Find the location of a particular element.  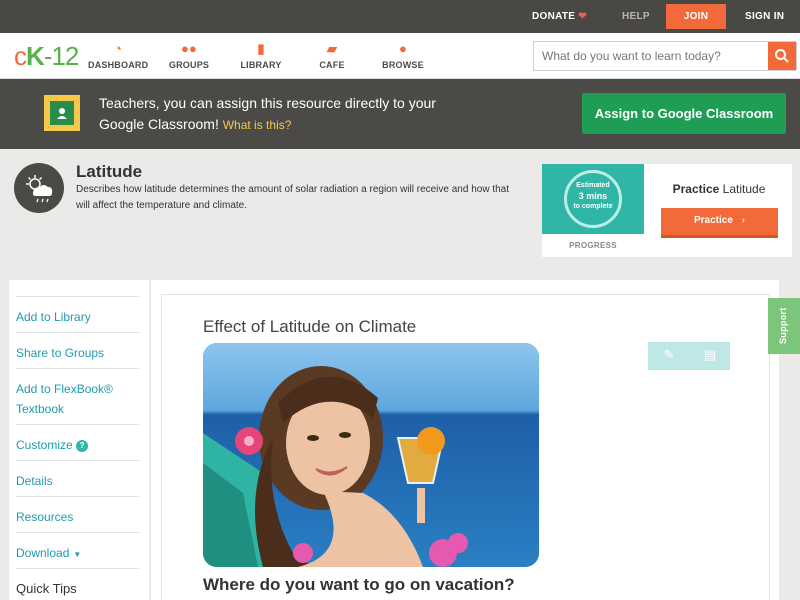

utility-bar: DONATE ❤ HELP JOIN SIGN IN is located at coordinates (400, 16).